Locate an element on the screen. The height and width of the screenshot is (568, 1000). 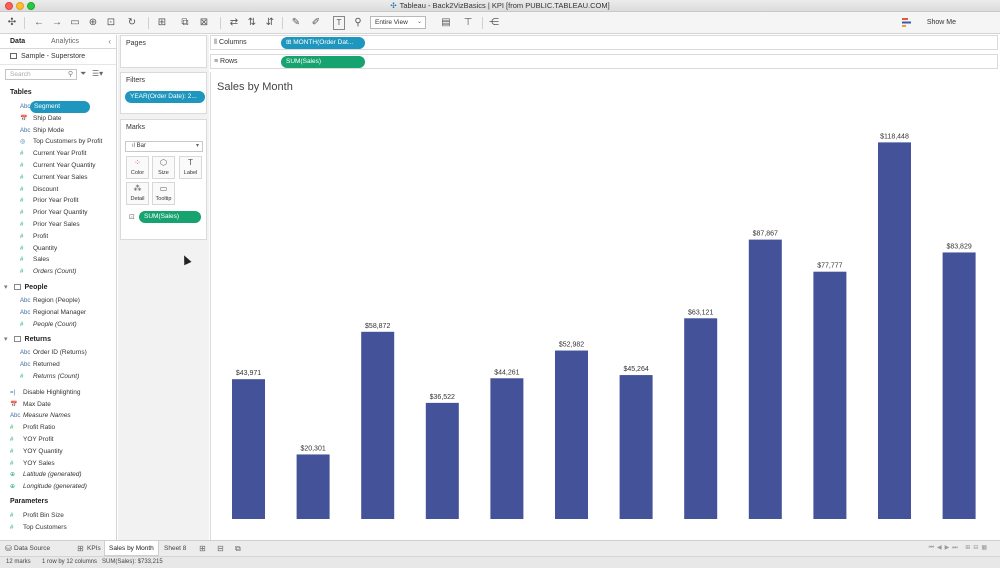
mark-type-dropdown: ıl Bar ▾ is located at coordinates (164, 146).